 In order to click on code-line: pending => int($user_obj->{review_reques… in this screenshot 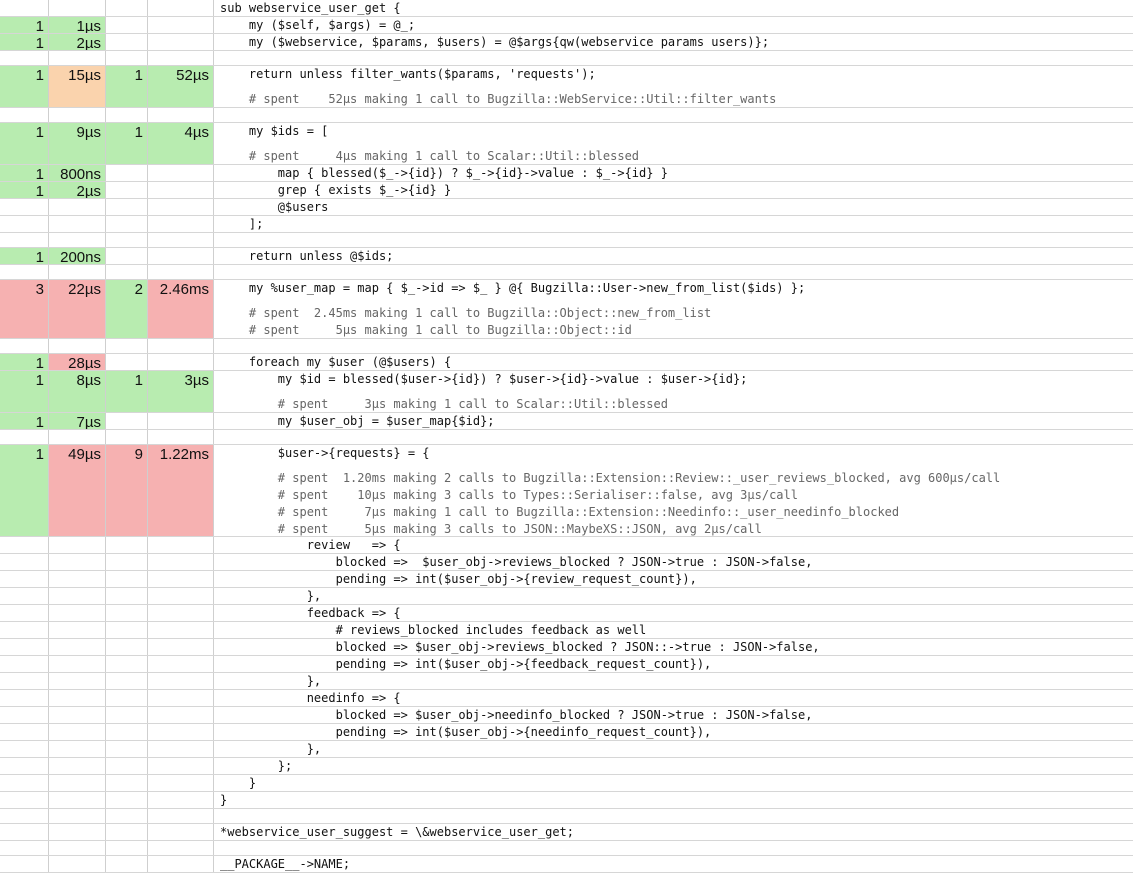, I will do `click(458, 579)`.